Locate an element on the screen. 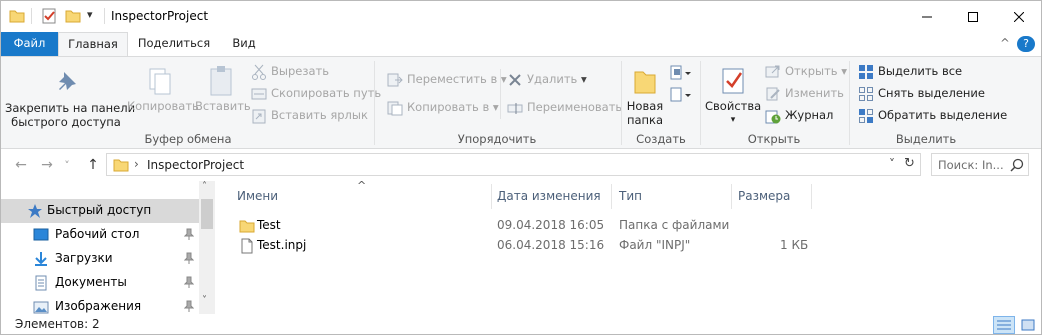  file-type: Папка с файлами is located at coordinates (674, 225).